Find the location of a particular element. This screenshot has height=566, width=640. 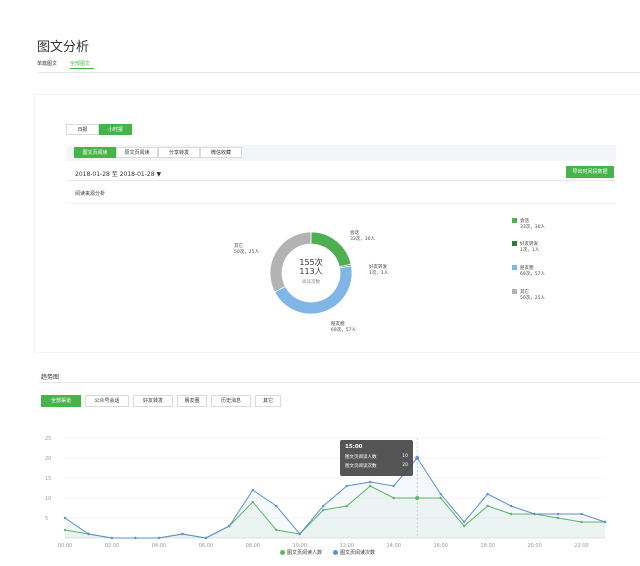

x-tick-label: 06:00 is located at coordinates (206, 546).